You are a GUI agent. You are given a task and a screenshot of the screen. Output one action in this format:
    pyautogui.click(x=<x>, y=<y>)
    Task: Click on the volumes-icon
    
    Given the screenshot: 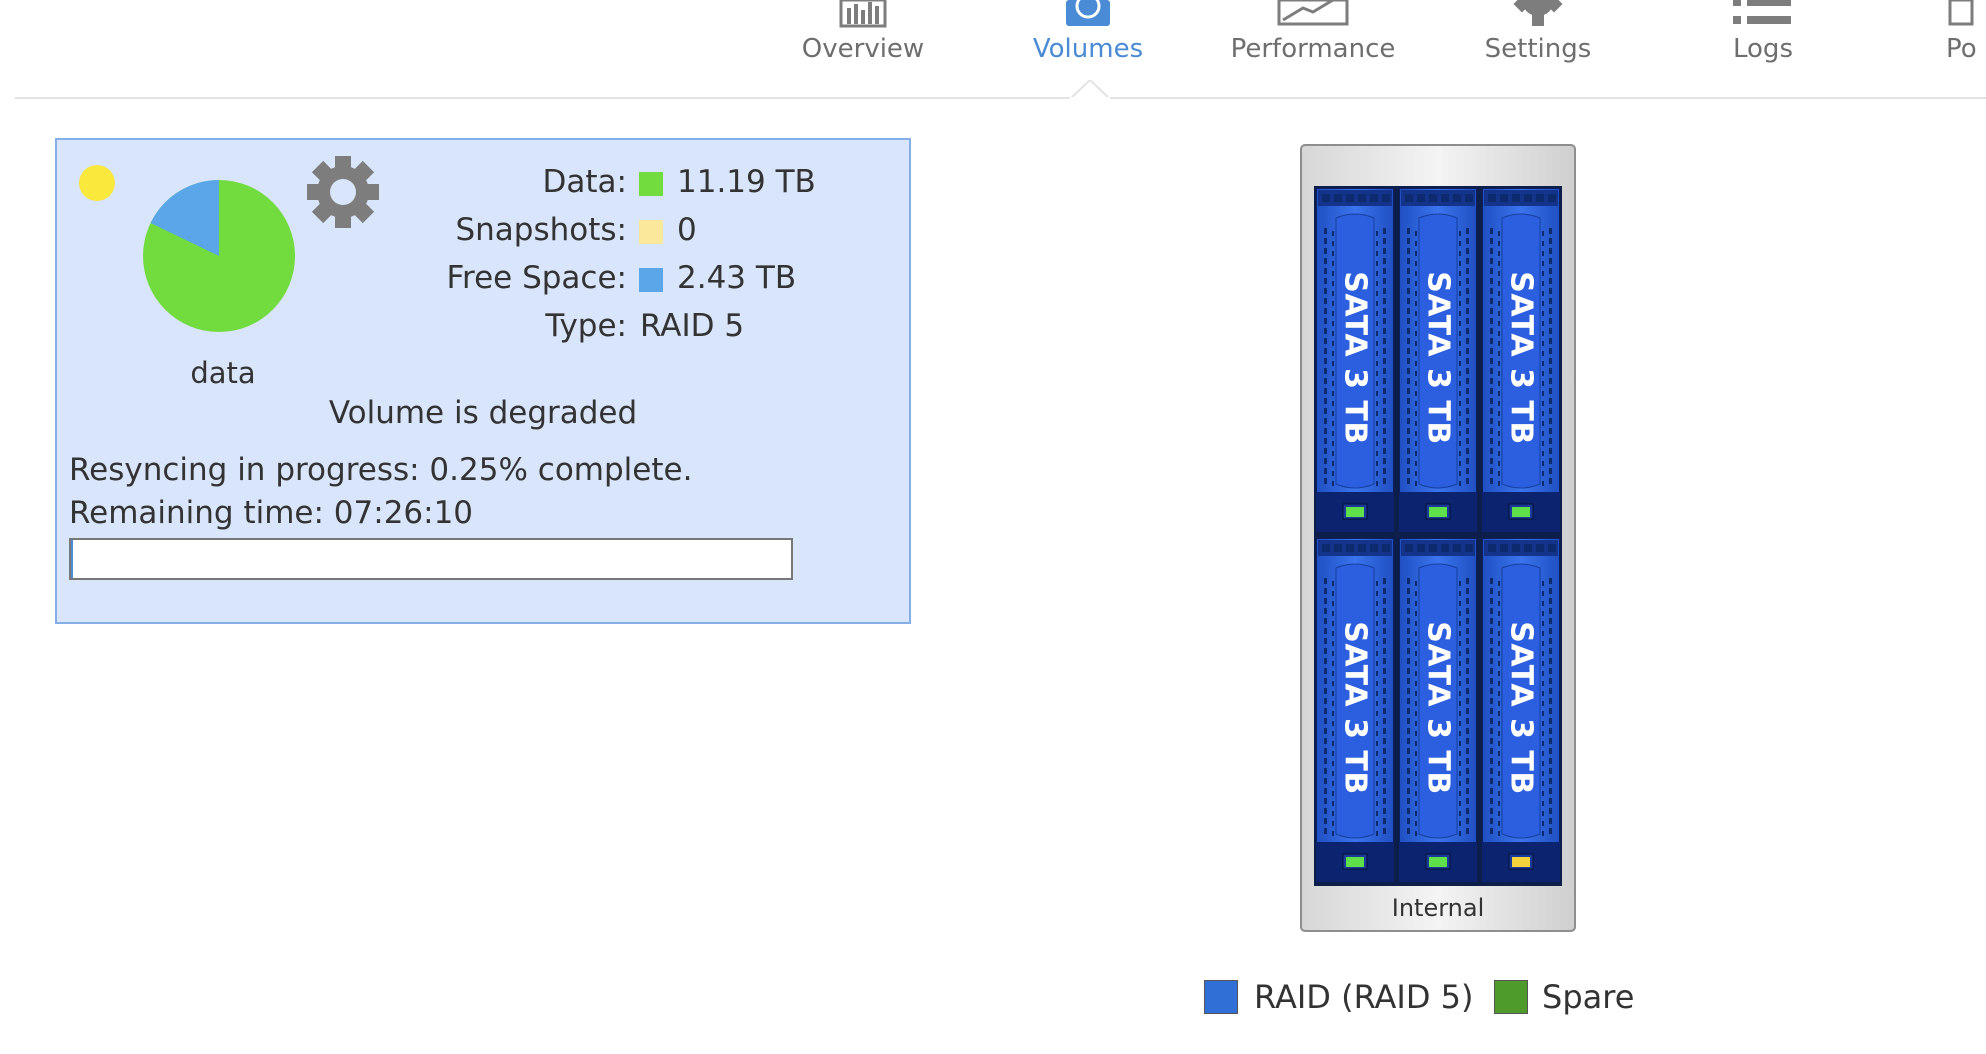 What is the action you would take?
    pyautogui.click(x=1088, y=13)
    